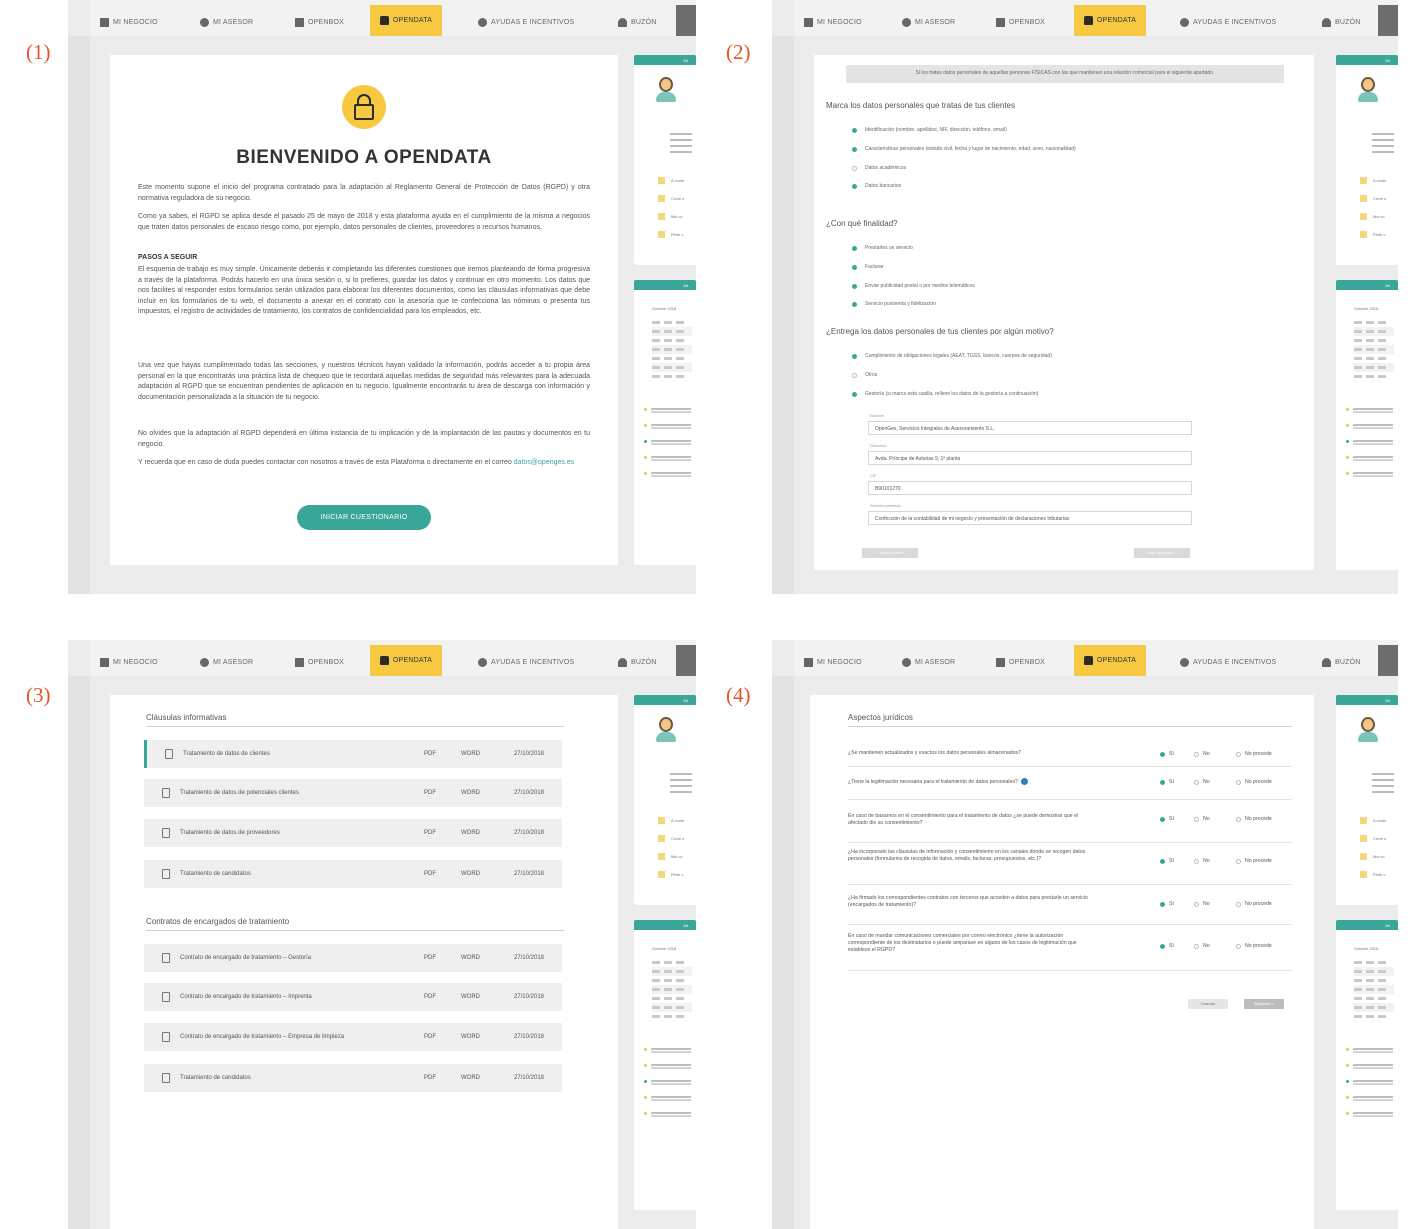 This screenshot has height=1229, width=1416. What do you see at coordinates (882, 248) in the screenshot?
I see `checkbox-option: Prestarles un servicio` at bounding box center [882, 248].